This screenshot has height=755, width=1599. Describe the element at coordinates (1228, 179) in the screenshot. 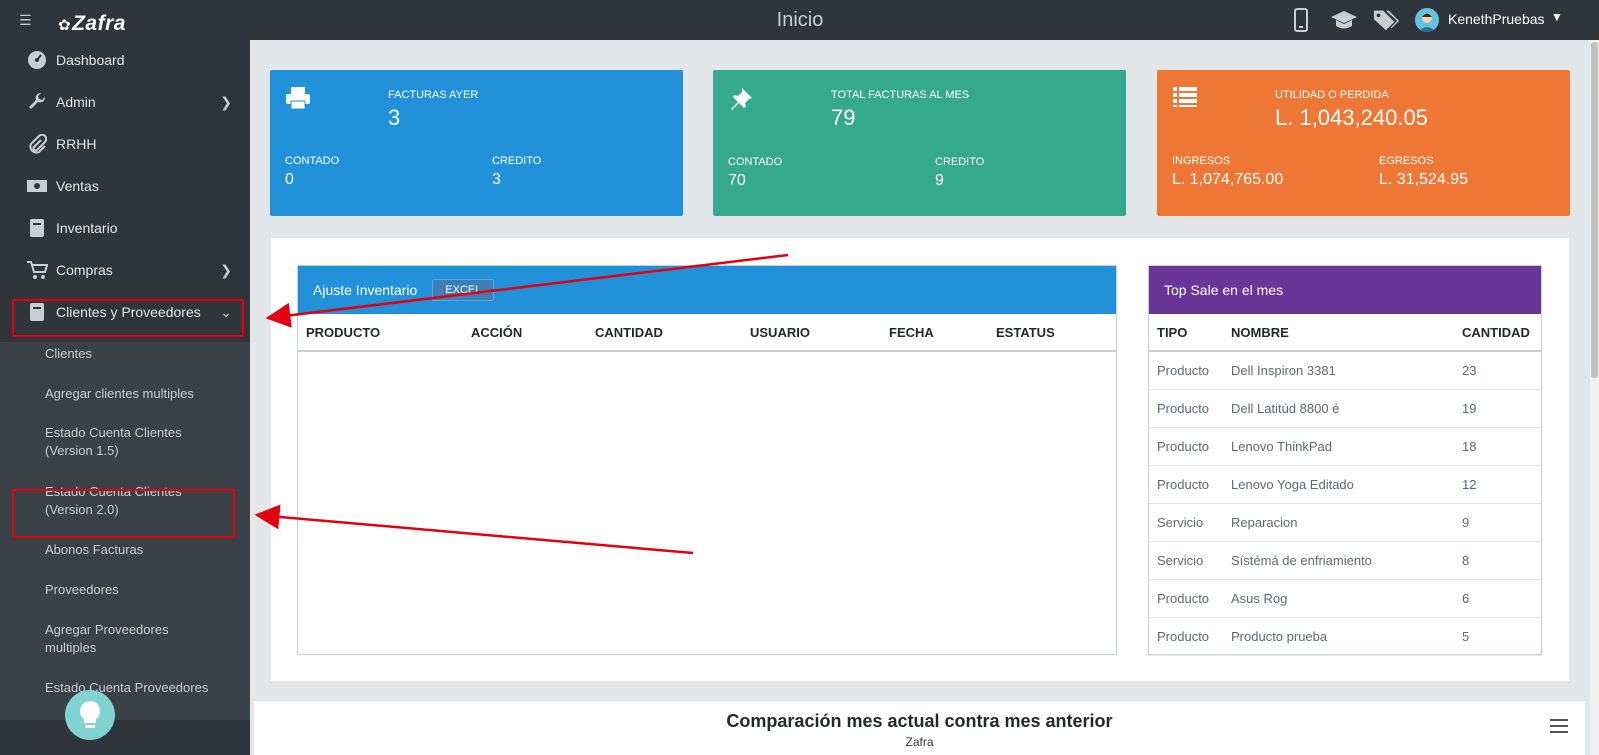

I see `card-left-value: L. 1,074,765.00` at that location.